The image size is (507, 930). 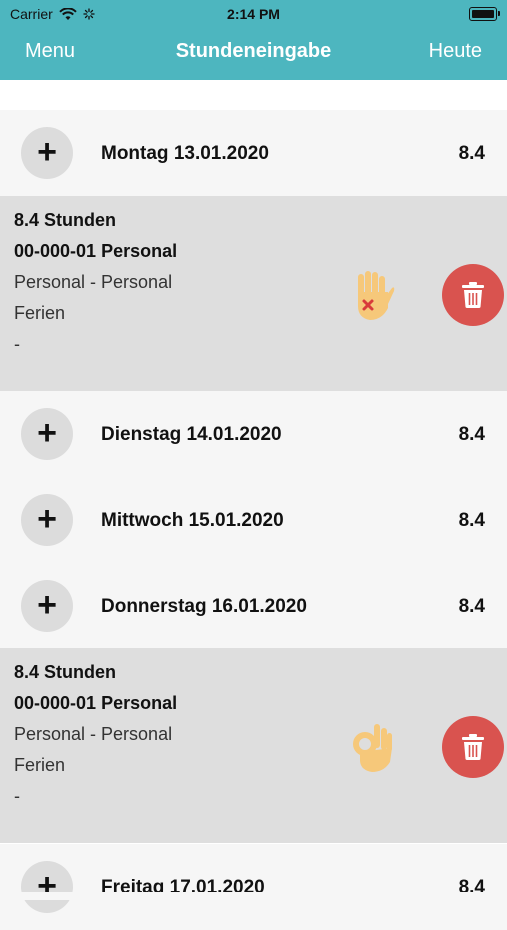 I want to click on today-button: Heute, so click(x=455, y=51).